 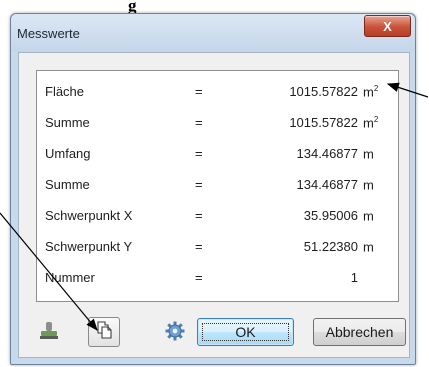 What do you see at coordinates (217, 123) in the screenshot?
I see `measurement-row: Summe = 1015.57822 m2` at bounding box center [217, 123].